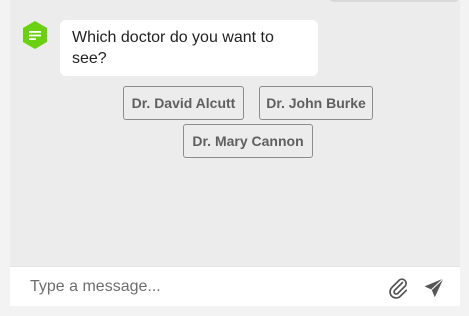 This screenshot has width=469, height=316. I want to click on send-icon, so click(434, 288).